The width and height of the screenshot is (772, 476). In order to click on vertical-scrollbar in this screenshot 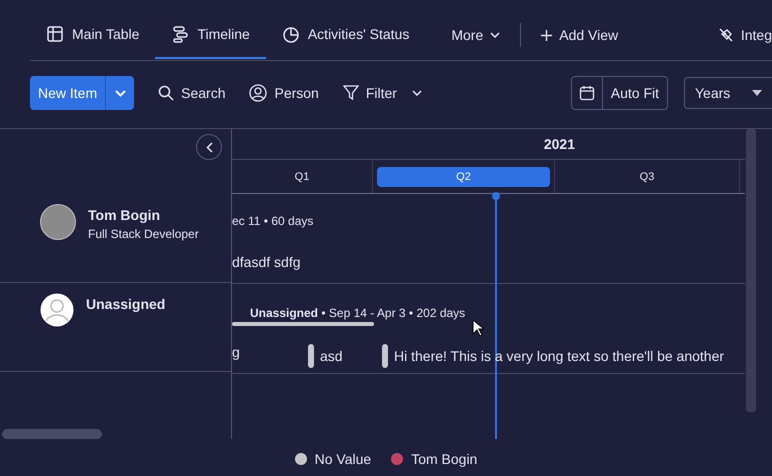, I will do `click(751, 270)`.